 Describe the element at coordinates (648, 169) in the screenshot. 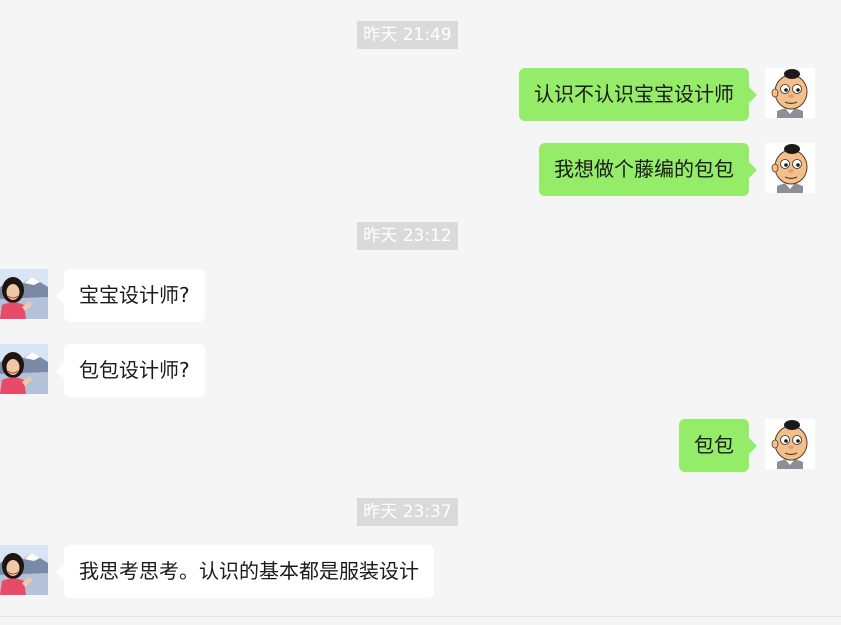

I see `message-bubble: 我想做个藤编的包包` at that location.